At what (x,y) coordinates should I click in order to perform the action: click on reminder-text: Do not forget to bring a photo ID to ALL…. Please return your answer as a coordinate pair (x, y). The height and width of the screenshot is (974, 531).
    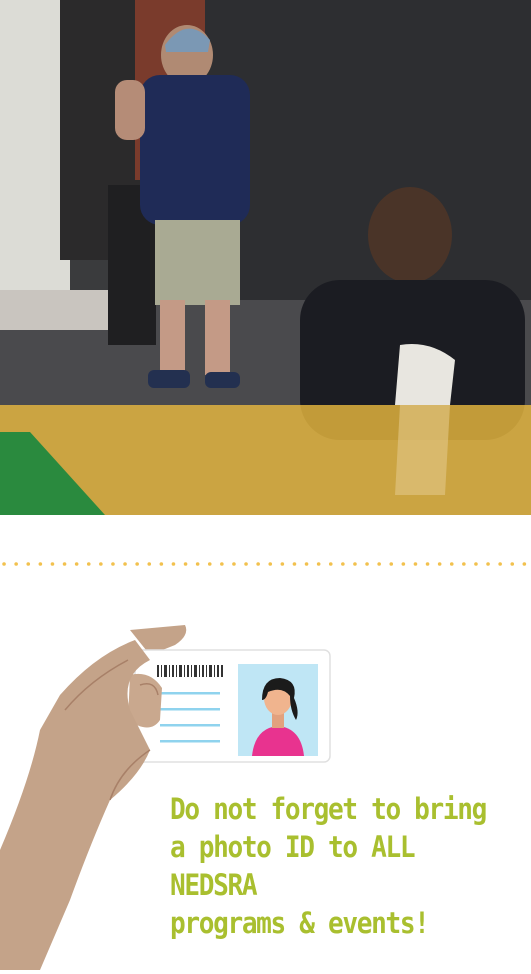
    Looking at the image, I should click on (330, 866).